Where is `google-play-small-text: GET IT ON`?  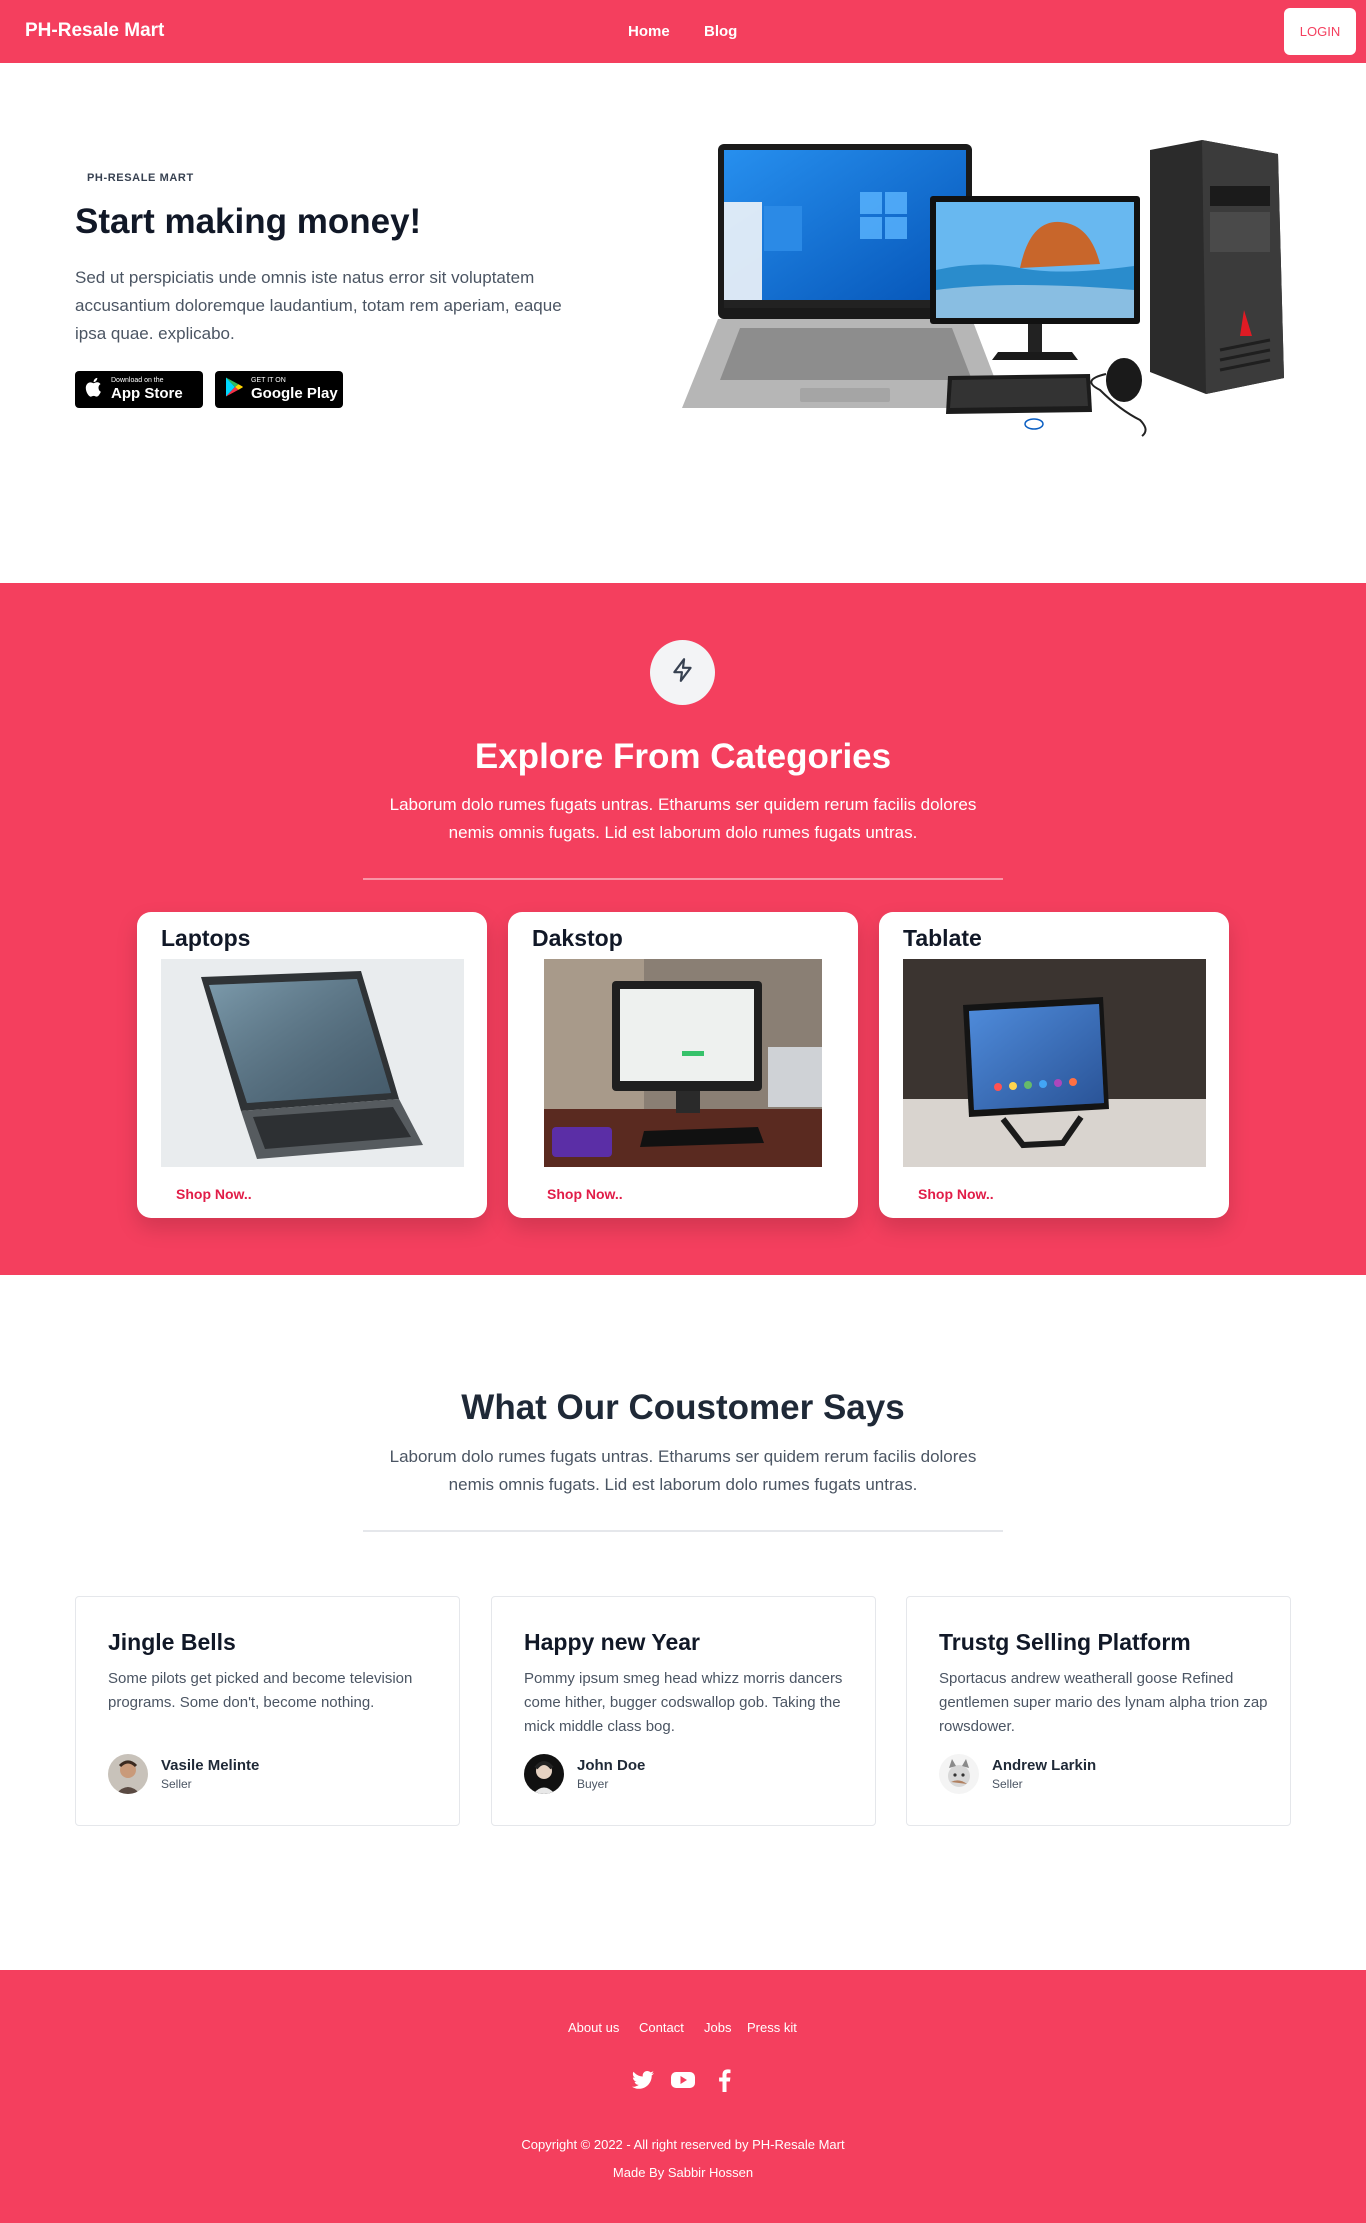
google-play-small-text: GET IT ON is located at coordinates (268, 380).